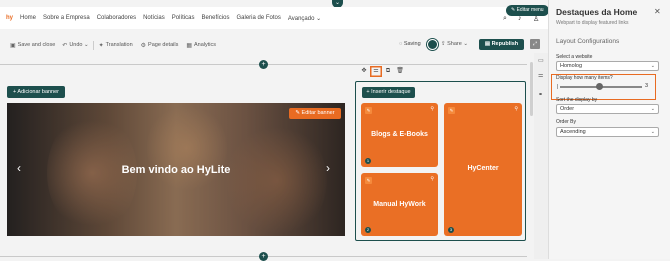 The height and width of the screenshot is (261, 670). Describe the element at coordinates (65, 45) in the screenshot. I see `undo-icon: ↶` at that location.